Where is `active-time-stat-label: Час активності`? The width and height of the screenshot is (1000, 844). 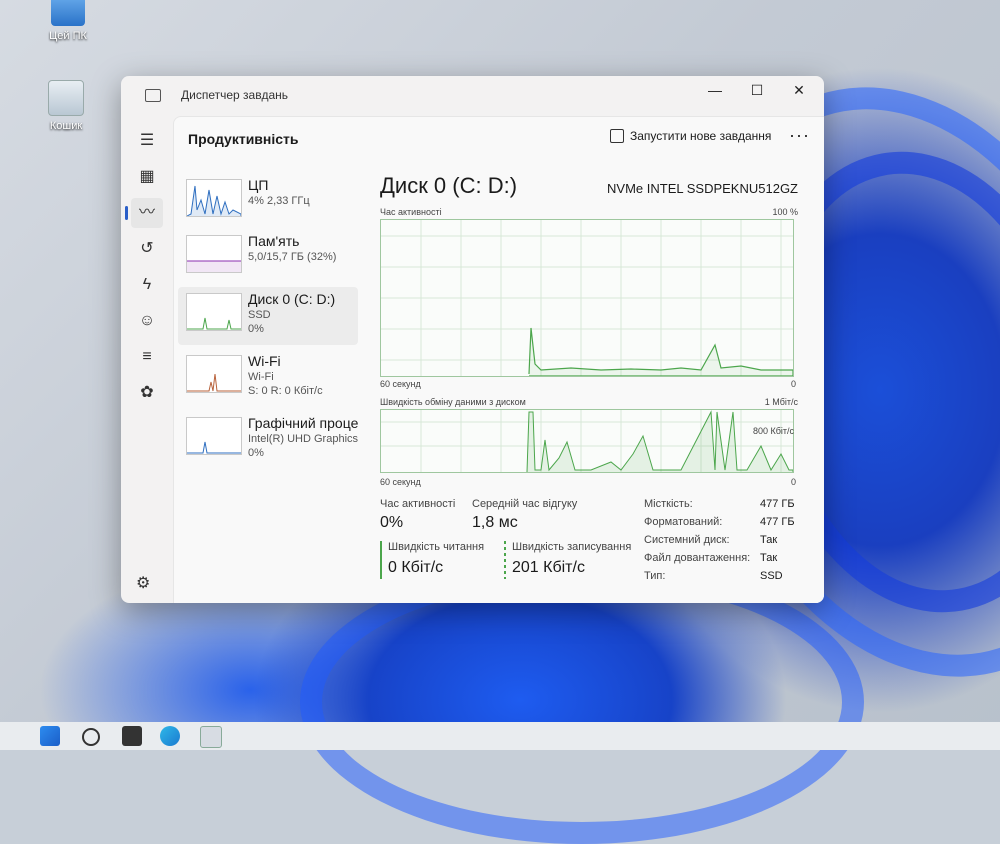
active-time-stat-label: Час активності is located at coordinates (418, 504).